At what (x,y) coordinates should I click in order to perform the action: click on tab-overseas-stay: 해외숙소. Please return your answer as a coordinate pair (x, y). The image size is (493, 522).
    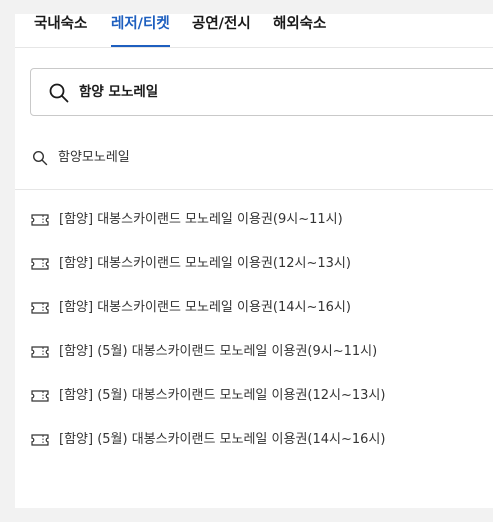
    Looking at the image, I should click on (299, 30).